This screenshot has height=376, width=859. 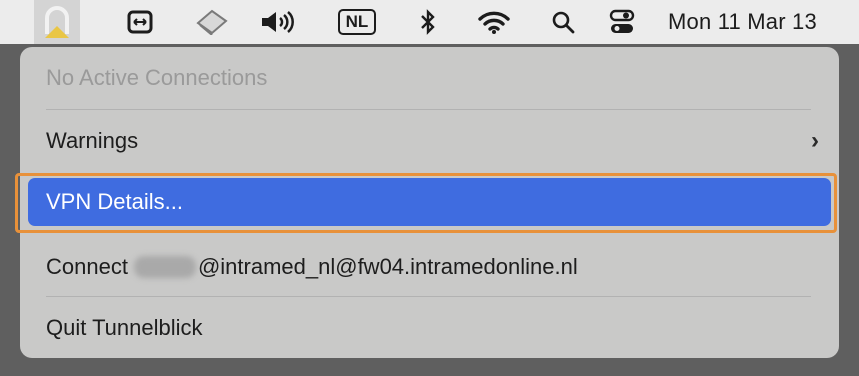 I want to click on keyboard-layout-icon: NL, so click(x=357, y=22).